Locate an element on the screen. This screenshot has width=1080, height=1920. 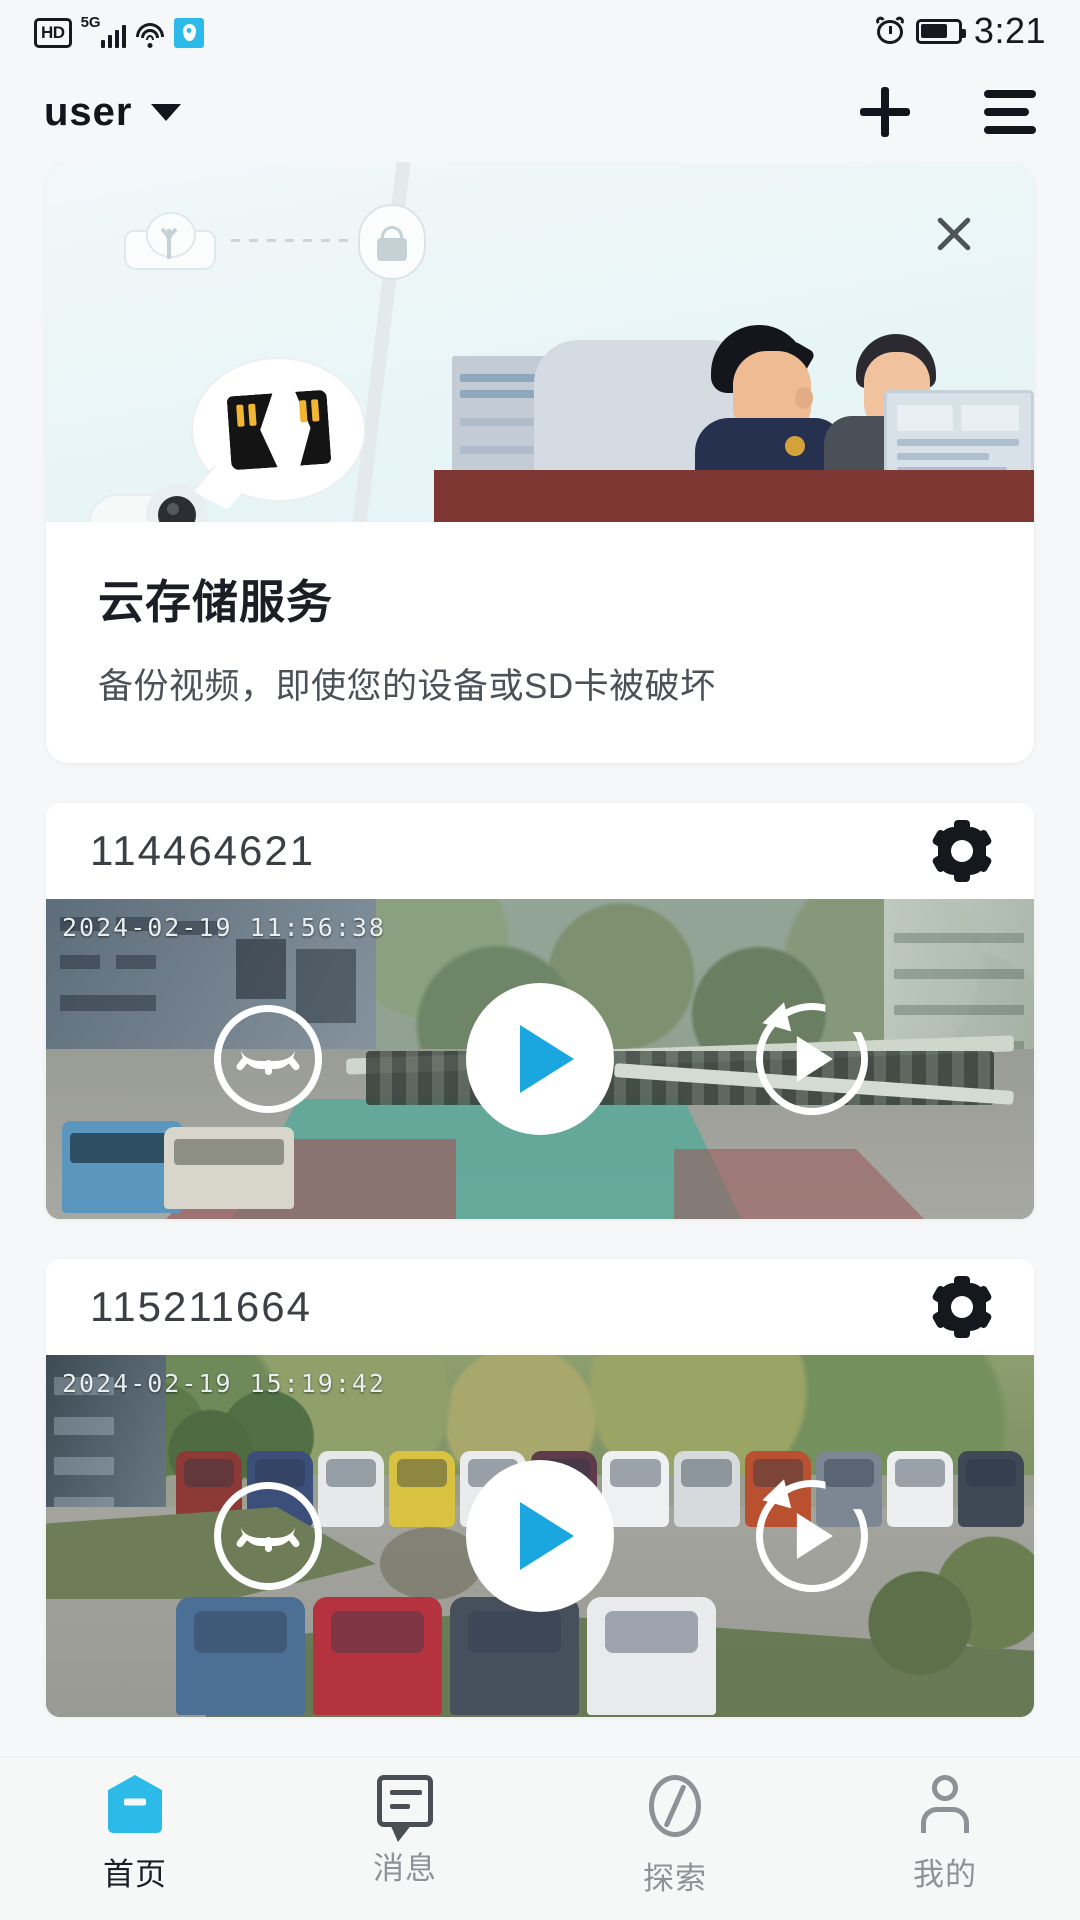
promo-text-block: 云存储服务 备份视频，即使您的设备或SD卡被破坏 is located at coordinates (540, 642).